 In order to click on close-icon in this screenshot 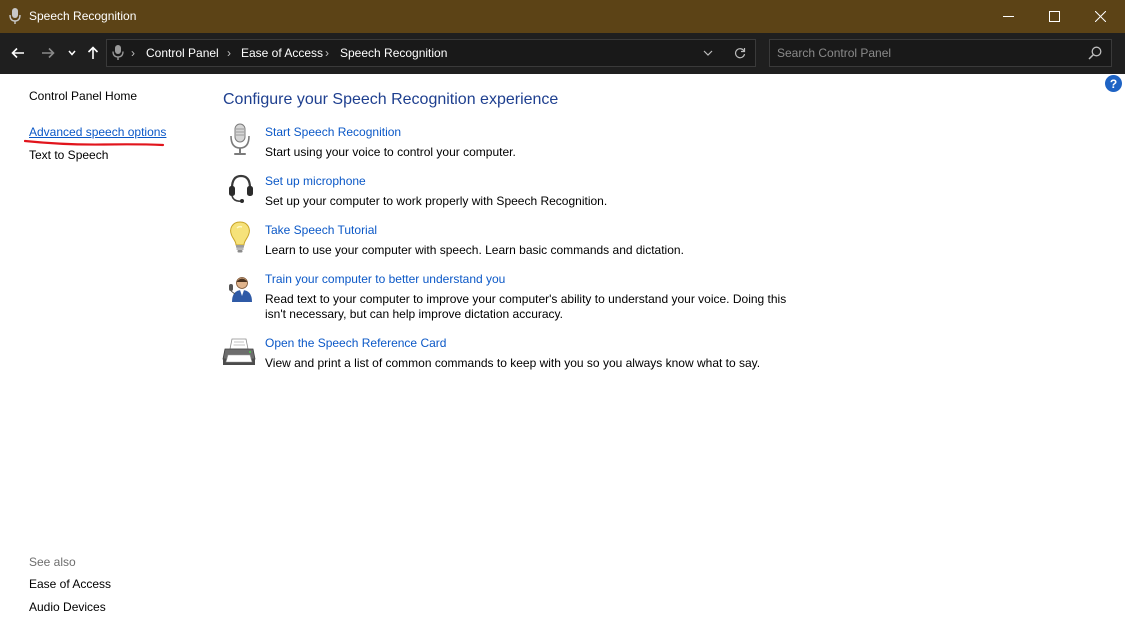, I will do `click(1100, 16)`.